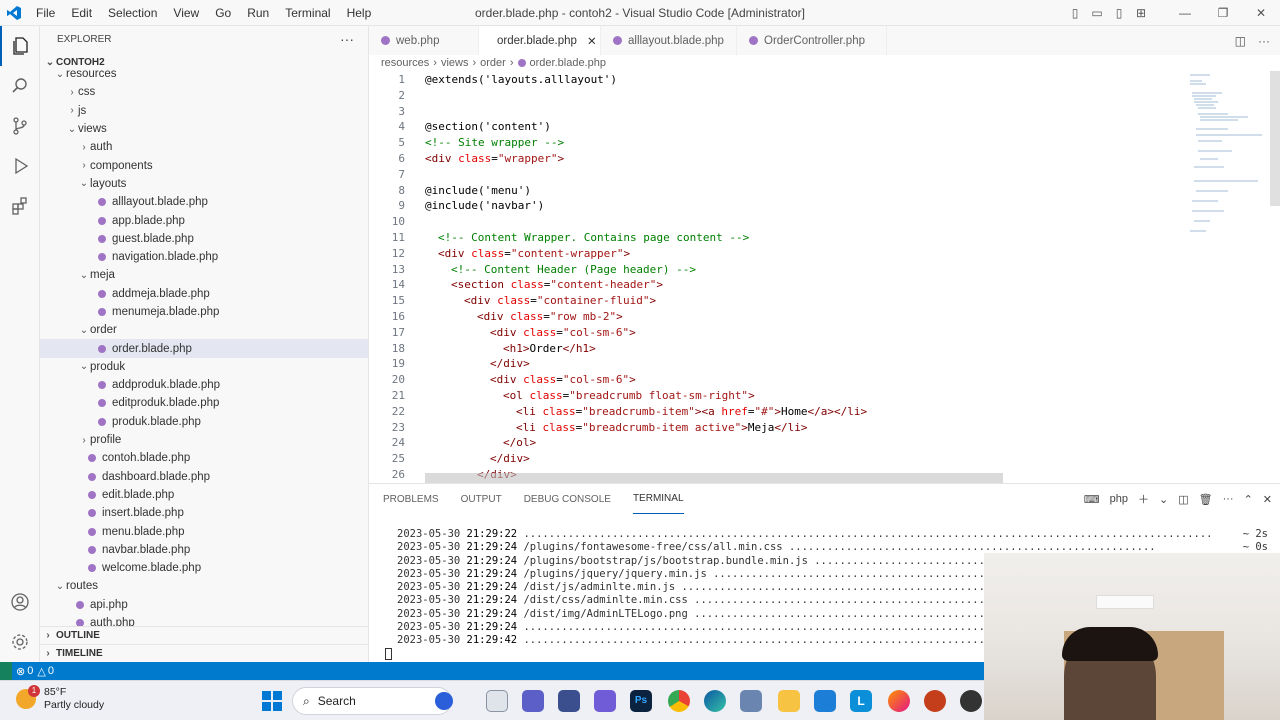 This screenshot has width=1280, height=720. Describe the element at coordinates (769, 333) in the screenshot. I see `code-line: 17 <div class="col-sm-6">` at that location.